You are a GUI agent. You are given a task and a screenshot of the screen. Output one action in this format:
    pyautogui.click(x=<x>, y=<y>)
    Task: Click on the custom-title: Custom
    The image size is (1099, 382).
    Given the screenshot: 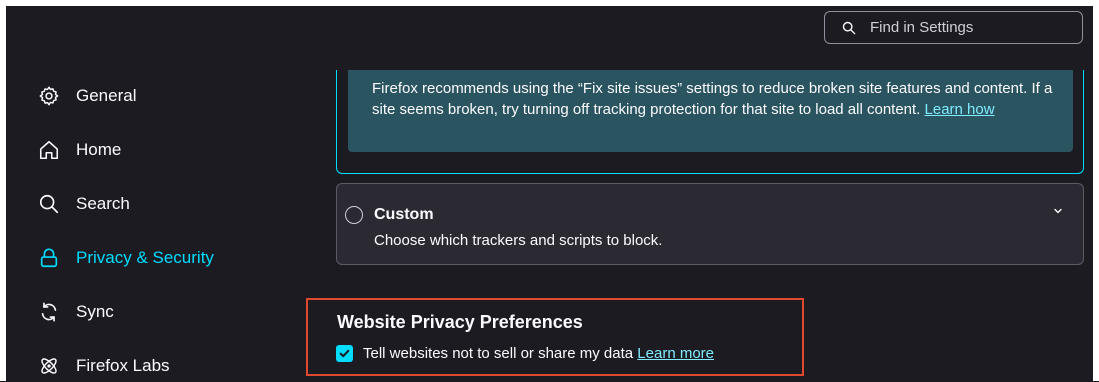 What is the action you would take?
    pyautogui.click(x=404, y=214)
    